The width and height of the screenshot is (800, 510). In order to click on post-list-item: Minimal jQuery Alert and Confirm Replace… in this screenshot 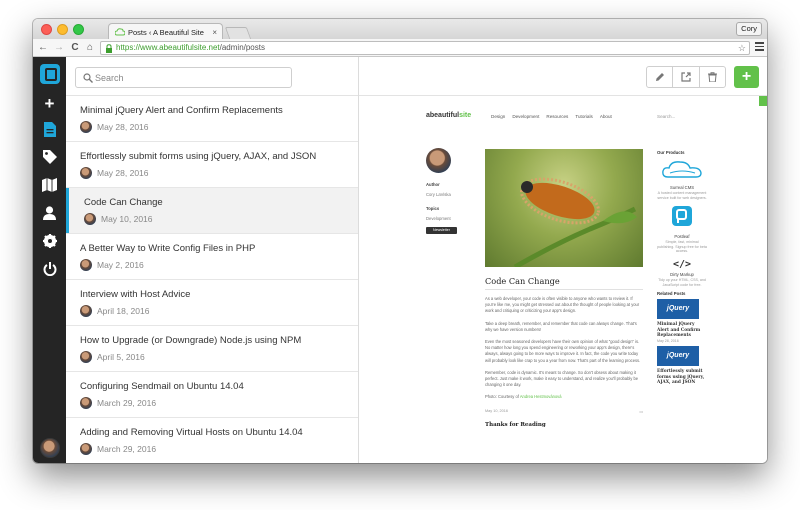, I will do `click(212, 119)`.